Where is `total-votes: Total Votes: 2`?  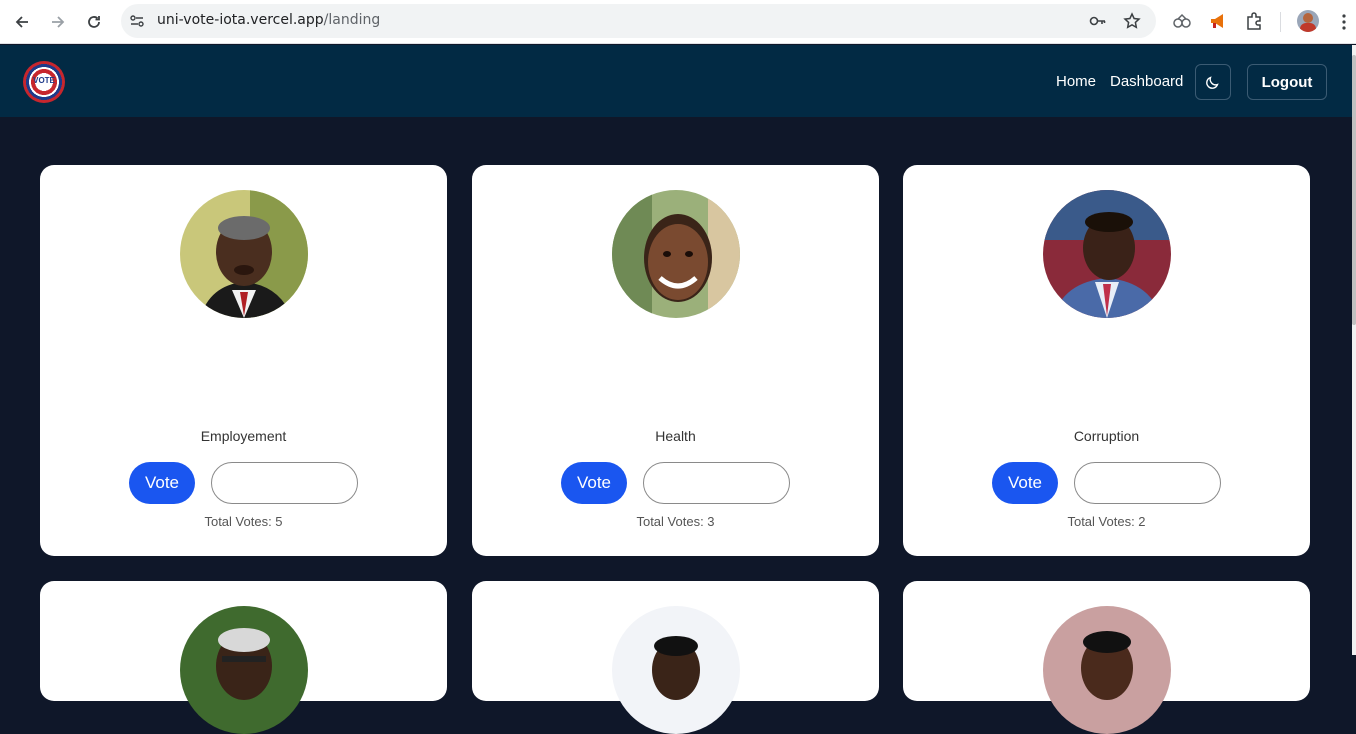 total-votes: Total Votes: 2 is located at coordinates (1106, 521).